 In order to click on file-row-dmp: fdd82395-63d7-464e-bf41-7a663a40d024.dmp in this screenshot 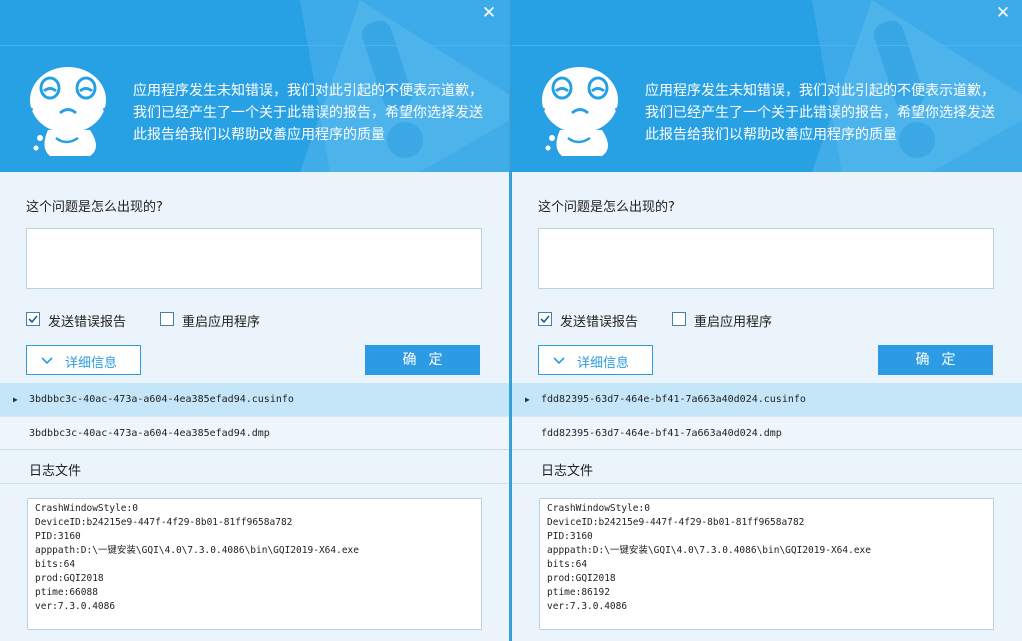, I will do `click(767, 432)`.